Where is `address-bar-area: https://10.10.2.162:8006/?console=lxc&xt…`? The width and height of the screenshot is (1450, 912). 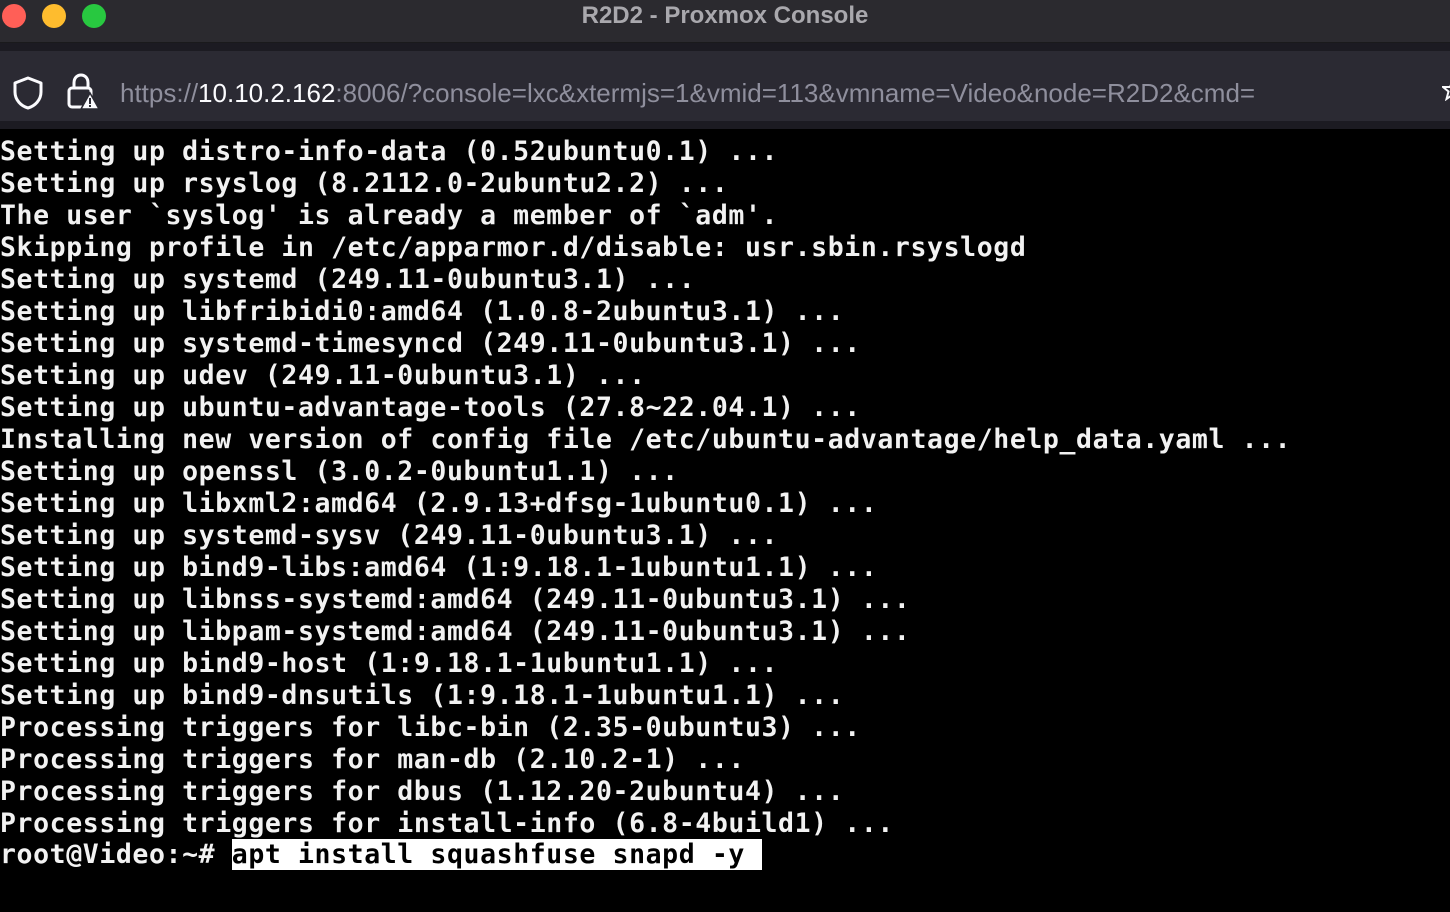
address-bar-area: https://10.10.2.162:8006/?console=lxc&xt… is located at coordinates (725, 86).